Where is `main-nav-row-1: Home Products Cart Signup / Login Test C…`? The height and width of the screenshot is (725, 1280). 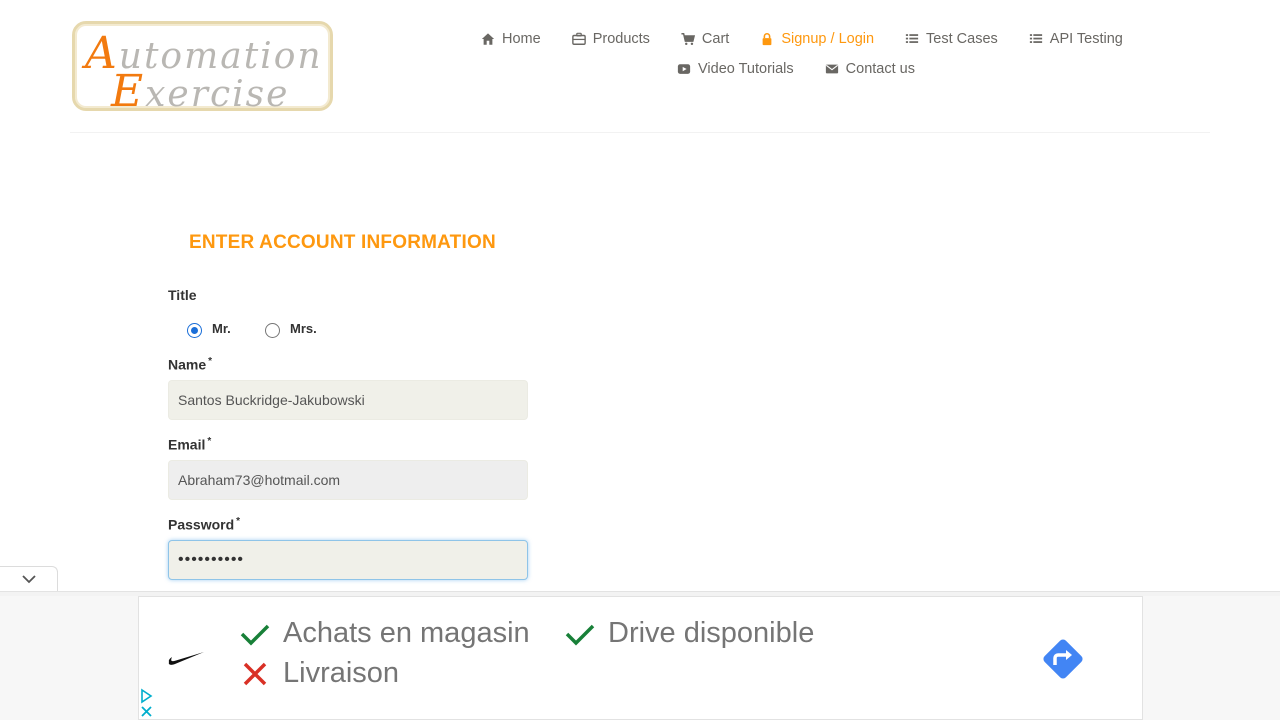
main-nav-row-1: Home Products Cart Signup / Login Test C… is located at coordinates (816, 39).